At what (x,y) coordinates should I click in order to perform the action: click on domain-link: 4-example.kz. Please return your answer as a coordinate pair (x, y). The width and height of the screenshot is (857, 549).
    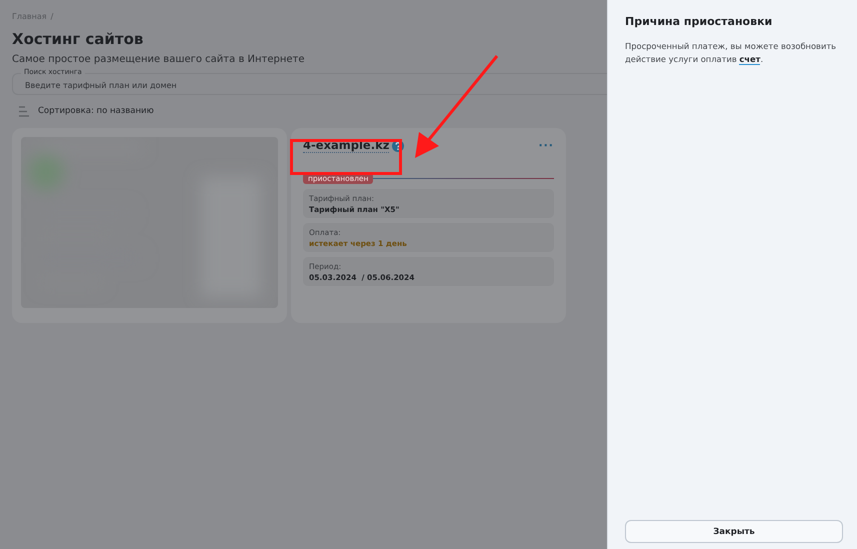
    Looking at the image, I should click on (346, 145).